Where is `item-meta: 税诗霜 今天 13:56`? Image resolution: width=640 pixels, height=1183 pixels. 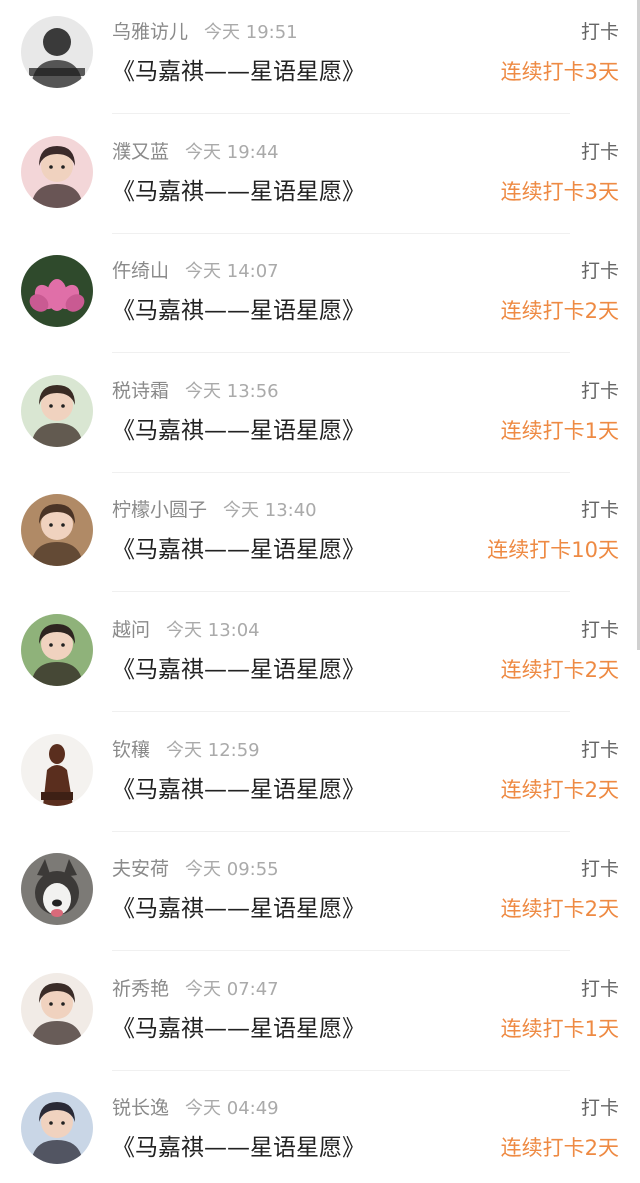
item-meta: 税诗霜 今天 13:56 is located at coordinates (195, 391).